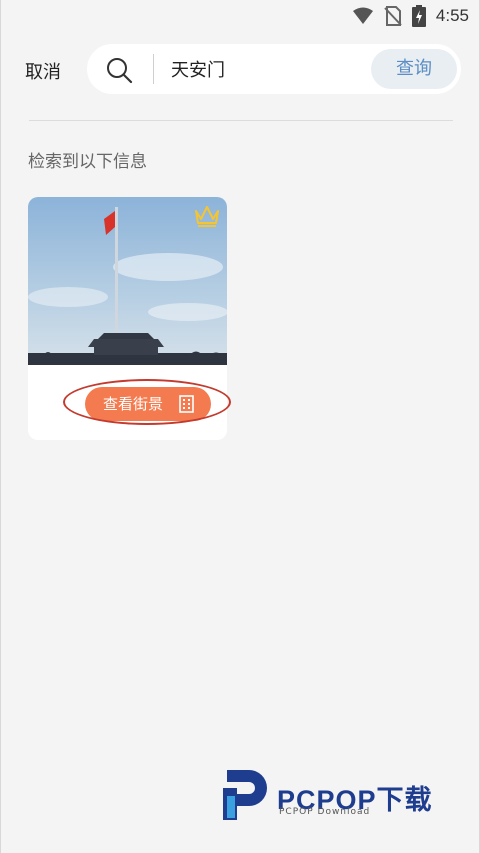  Describe the element at coordinates (241, 120) in the screenshot. I see `divider` at that location.